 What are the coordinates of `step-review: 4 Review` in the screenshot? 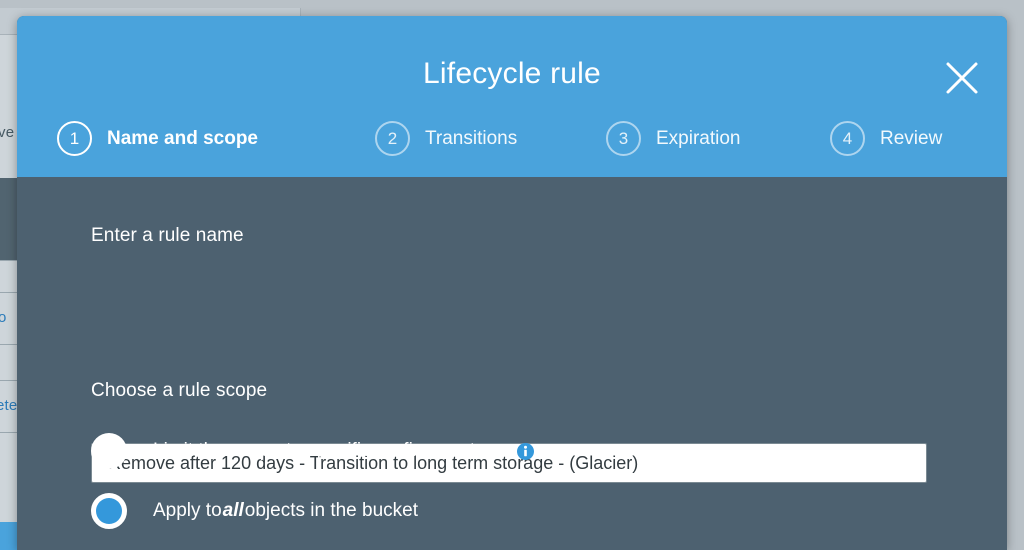 It's located at (886, 138).